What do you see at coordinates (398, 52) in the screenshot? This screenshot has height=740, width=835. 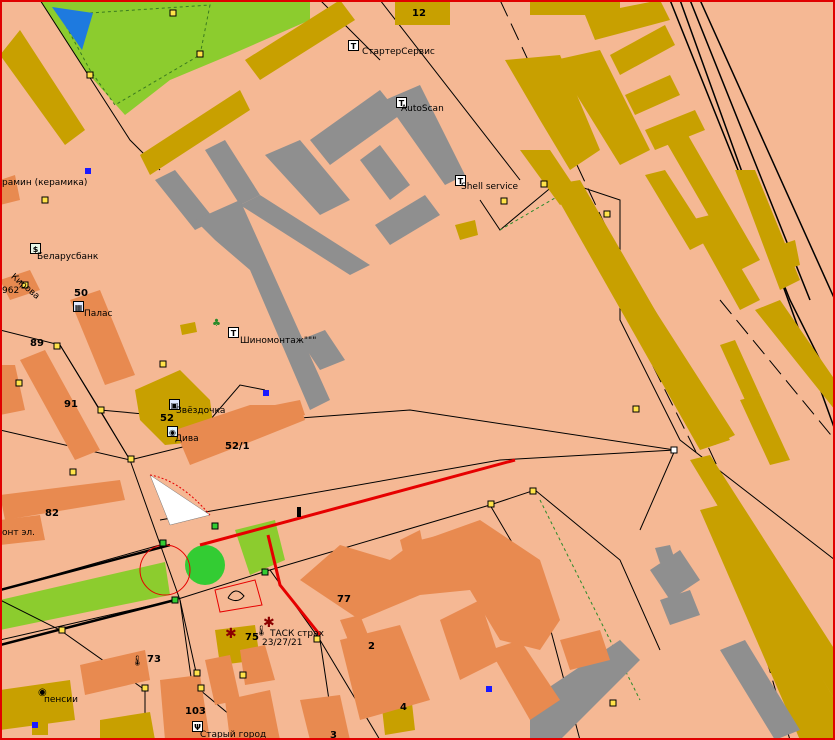 I see `label-starter-service: СтартерСервис` at bounding box center [398, 52].